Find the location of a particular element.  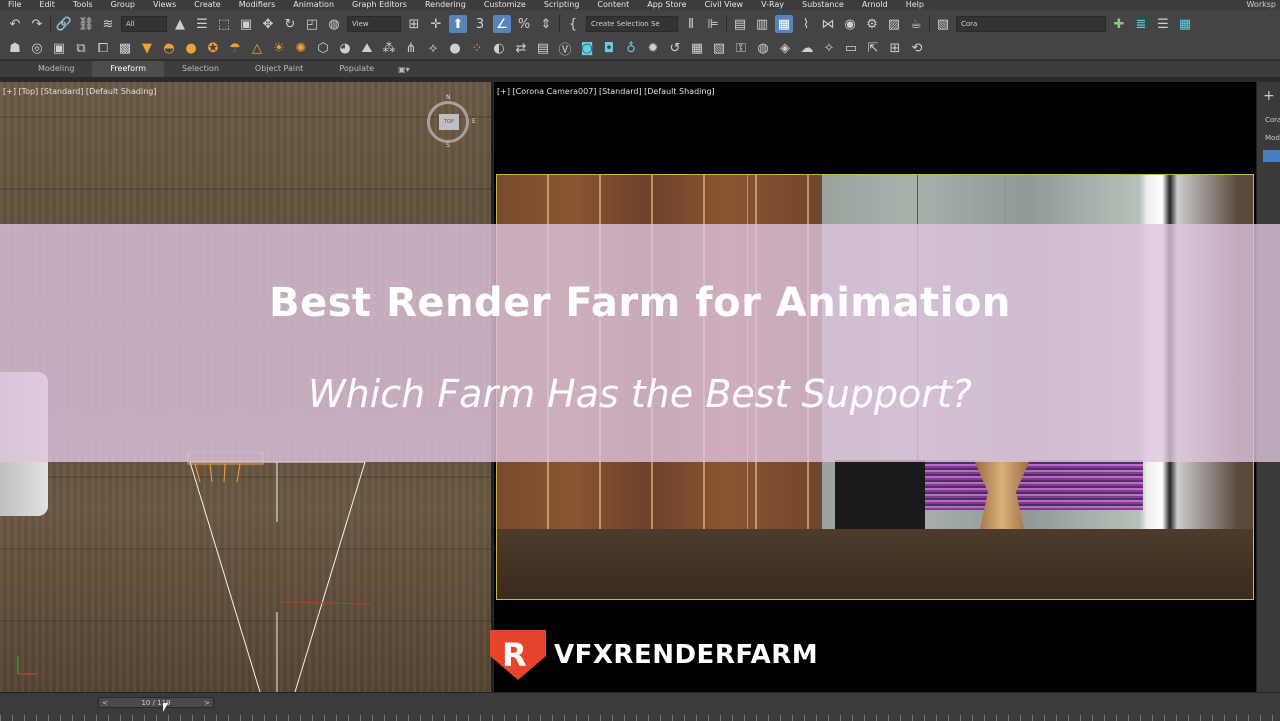

export-icon: ⇱ is located at coordinates (873, 49).